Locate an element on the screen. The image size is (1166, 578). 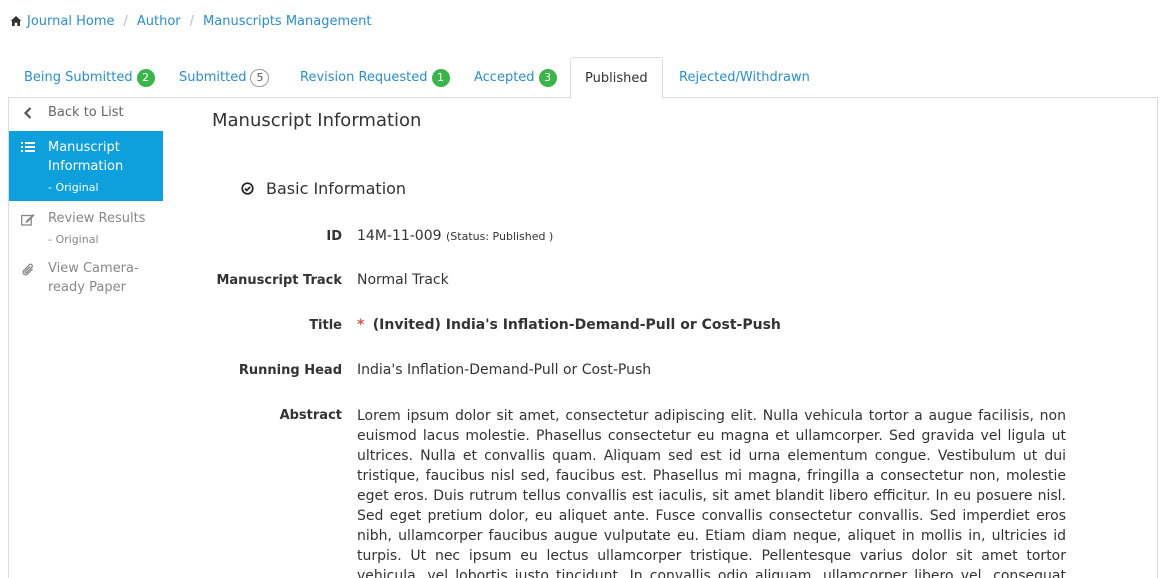
back-label: Back to List is located at coordinates (86, 112).